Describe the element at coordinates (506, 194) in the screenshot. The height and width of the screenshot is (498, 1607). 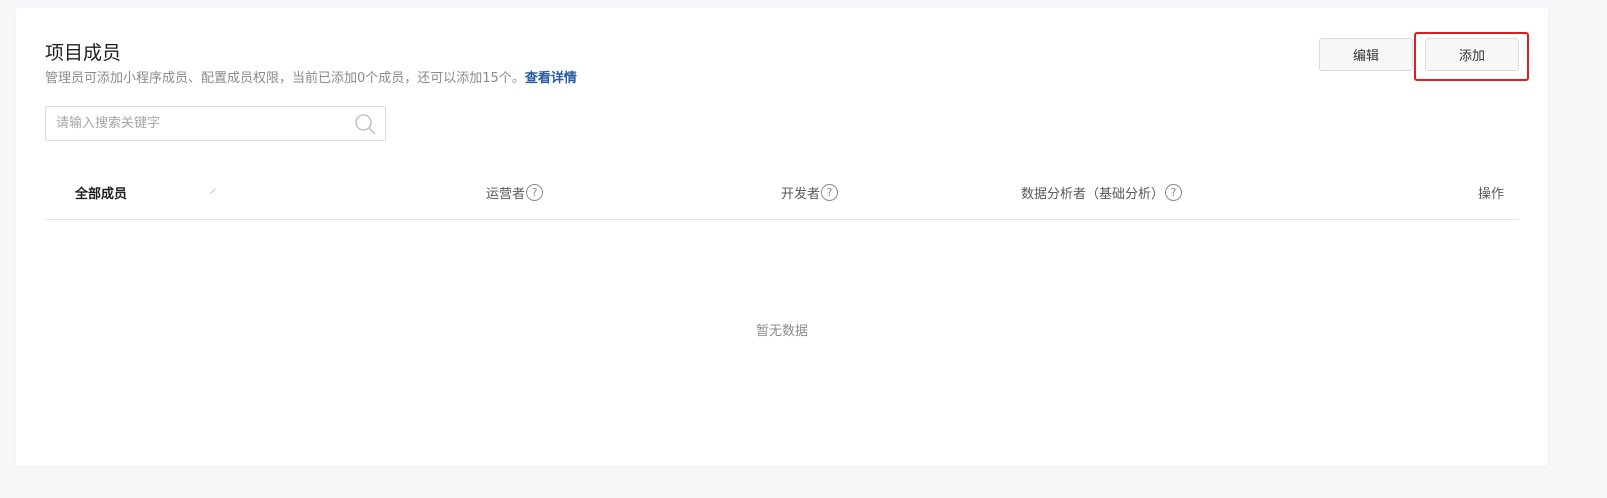
I see `column-operator-label: 运营者` at that location.